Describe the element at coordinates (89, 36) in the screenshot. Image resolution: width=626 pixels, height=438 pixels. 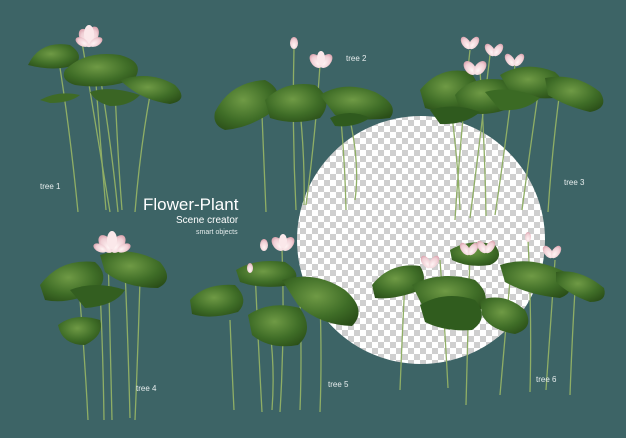
I see `tree-1-lotus-flower` at that location.